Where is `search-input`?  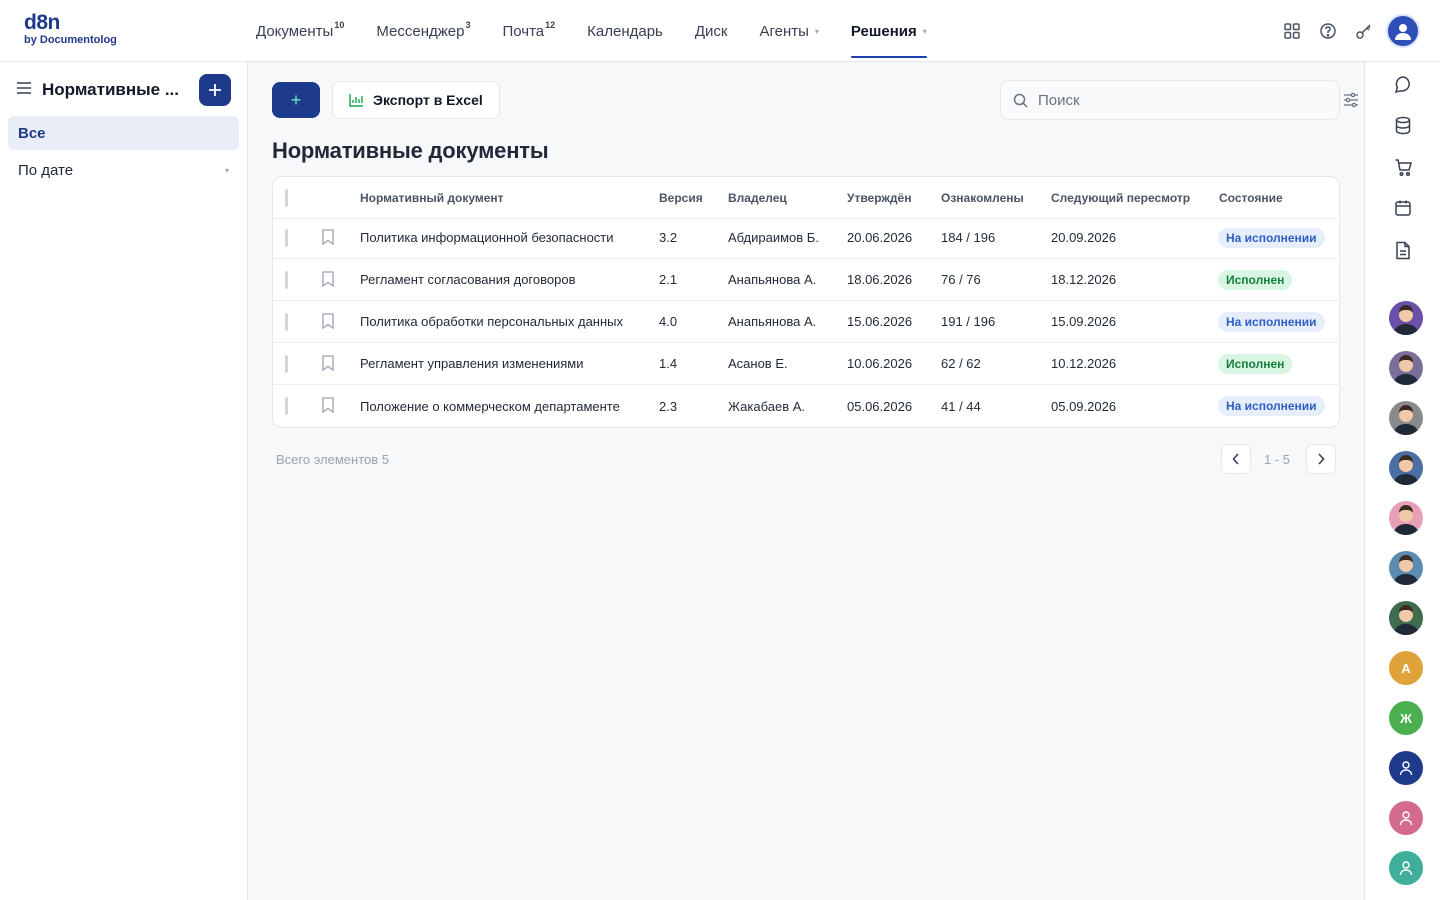
search-input is located at coordinates (1178, 100).